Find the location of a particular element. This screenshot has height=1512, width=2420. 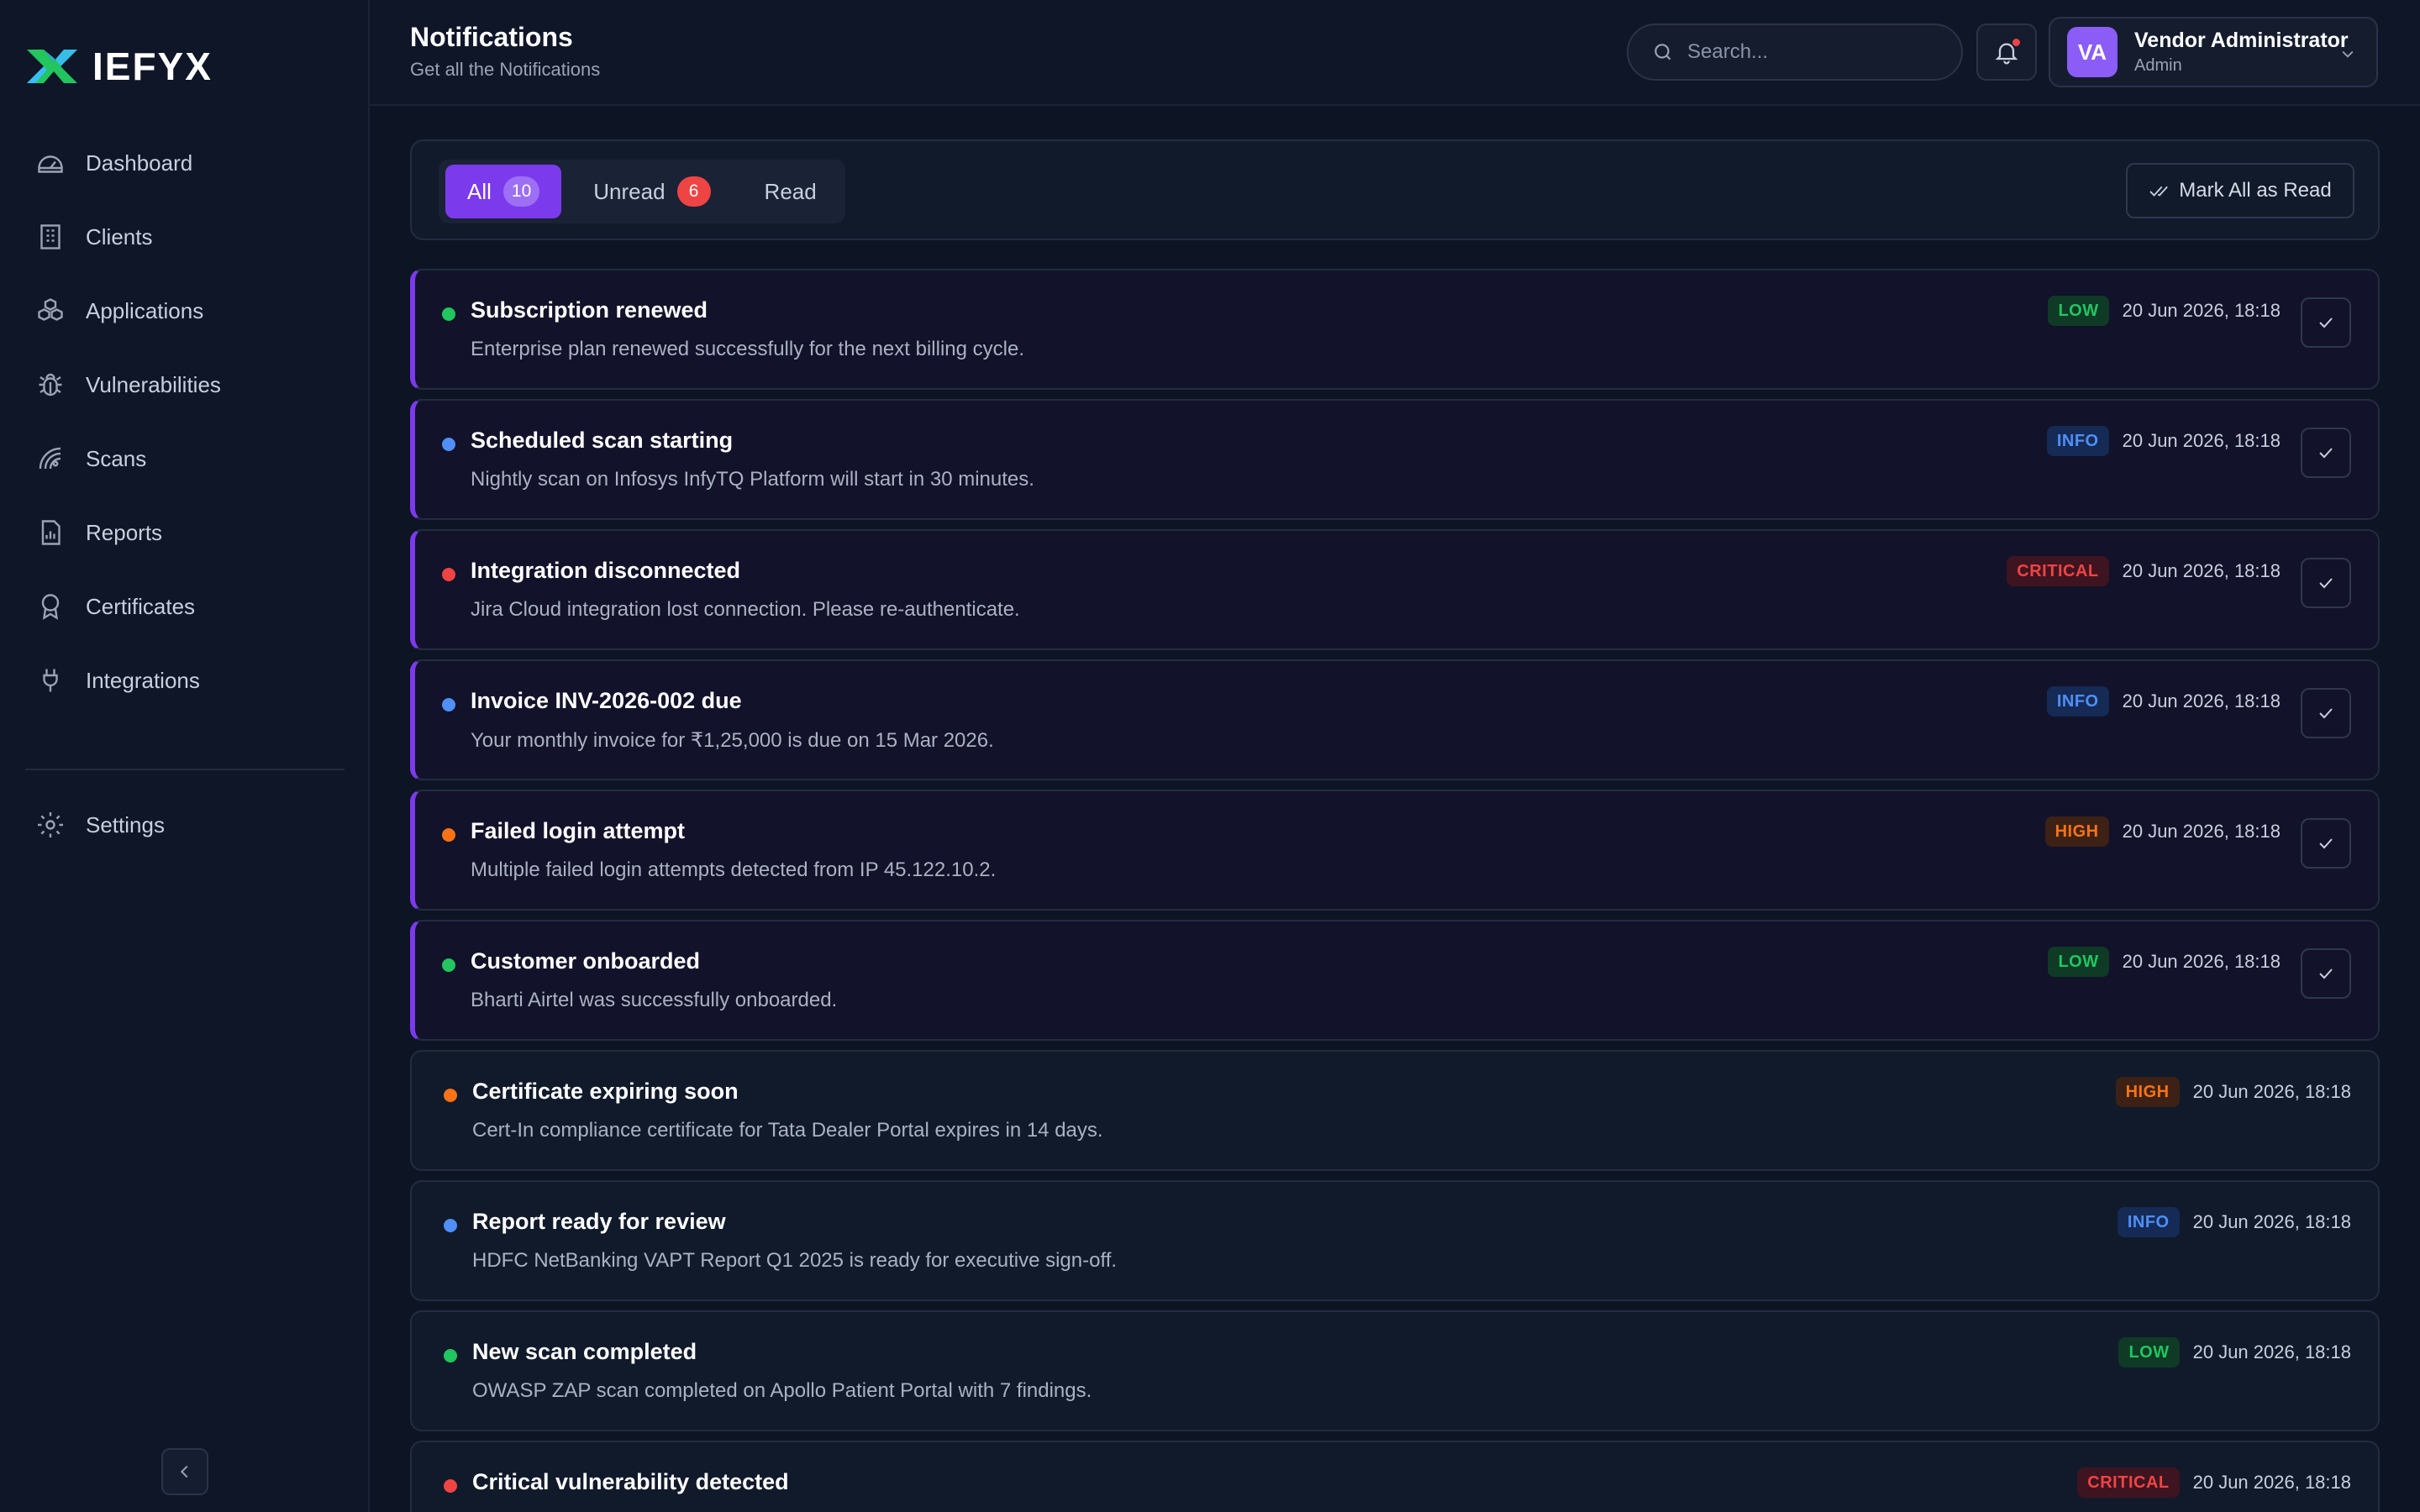

notification-title: Failed login attempt is located at coordinates (578, 830).